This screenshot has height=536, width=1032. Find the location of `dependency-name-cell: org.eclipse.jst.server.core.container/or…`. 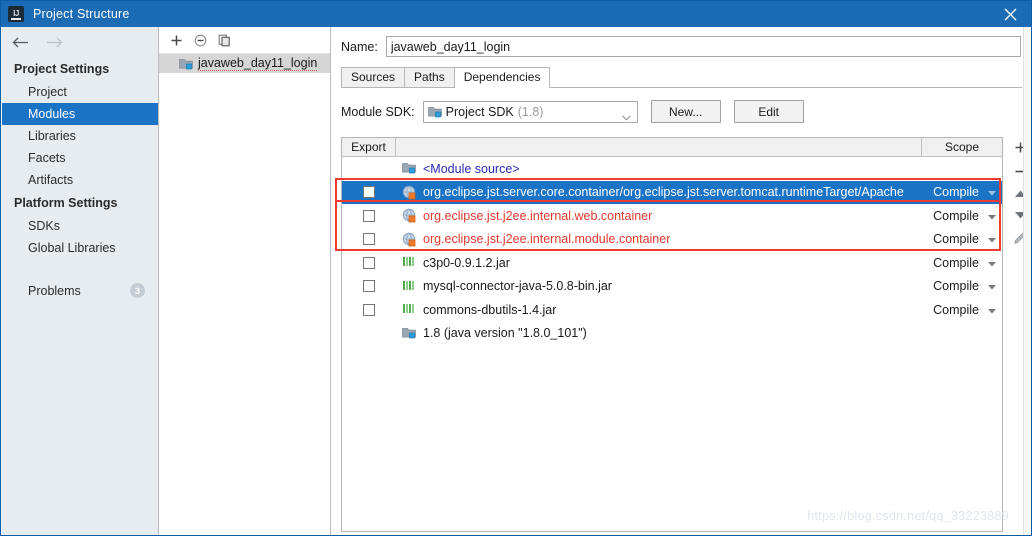

dependency-name-cell: org.eclipse.jst.server.core.container/or… is located at coordinates (653, 192).